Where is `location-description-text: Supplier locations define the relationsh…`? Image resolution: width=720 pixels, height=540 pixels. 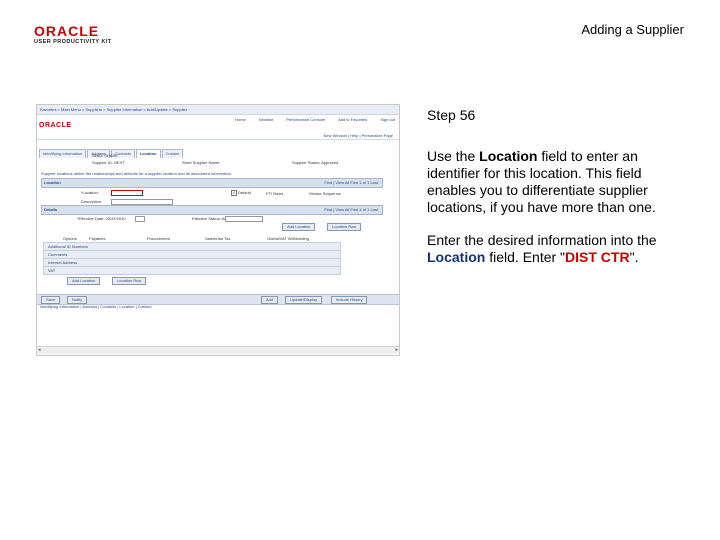
location-description-text: Supplier locations define the relationsh… is located at coordinates (137, 173).